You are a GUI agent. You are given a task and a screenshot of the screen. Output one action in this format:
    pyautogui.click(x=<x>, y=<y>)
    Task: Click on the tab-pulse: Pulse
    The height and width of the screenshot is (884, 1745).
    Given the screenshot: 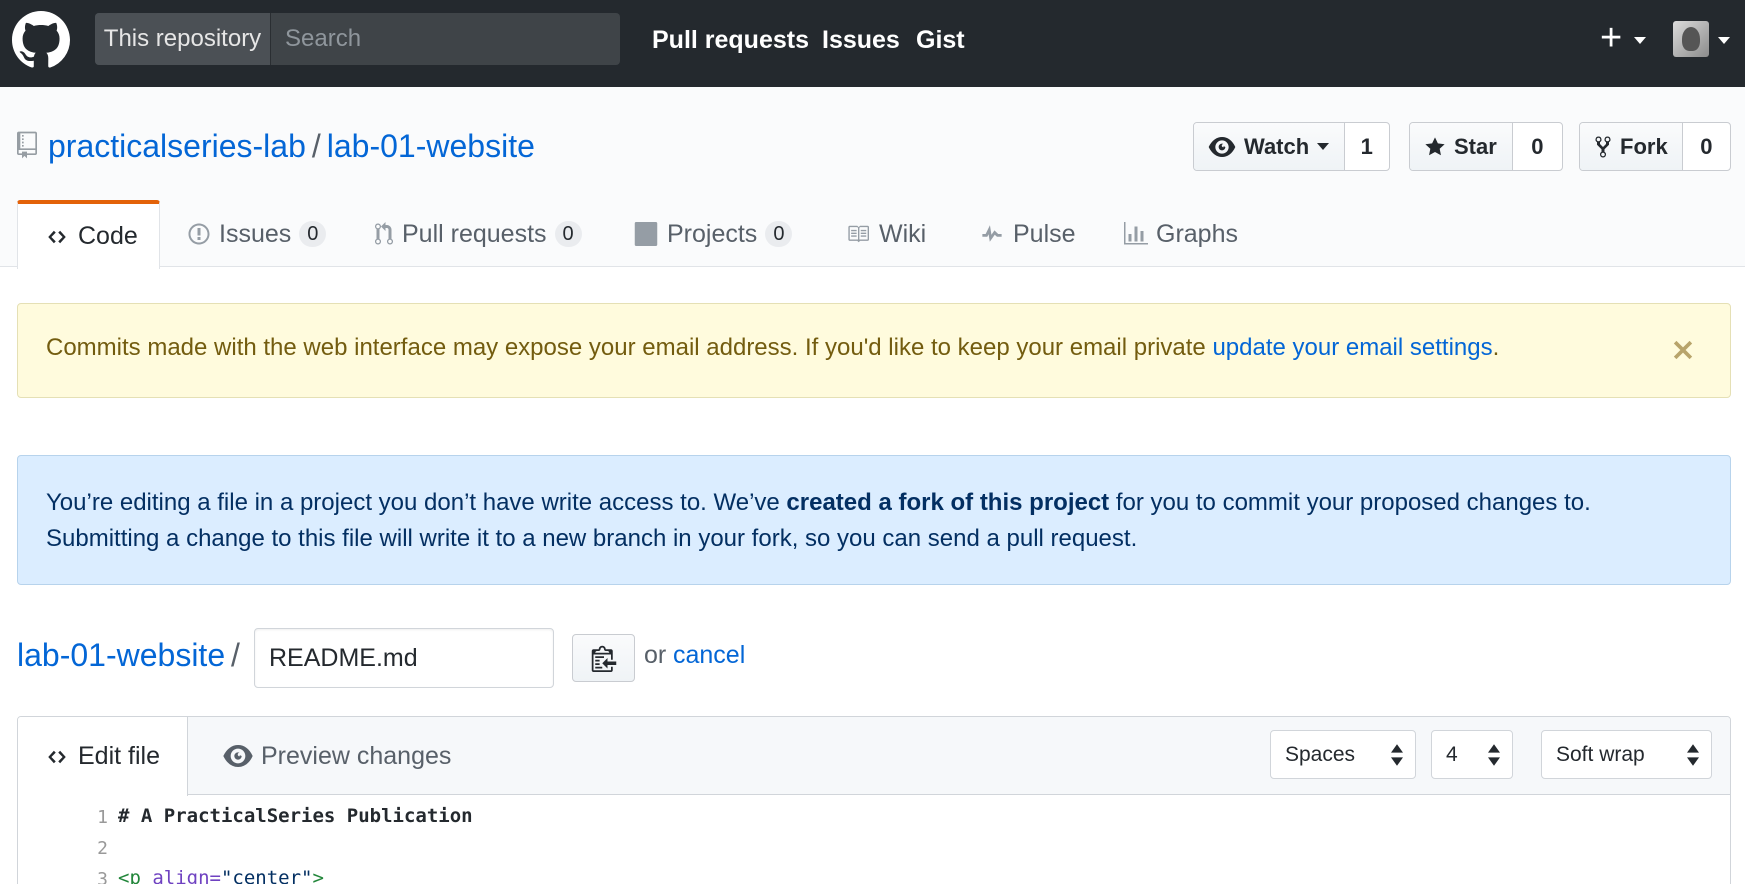 What is the action you would take?
    pyautogui.click(x=1027, y=234)
    